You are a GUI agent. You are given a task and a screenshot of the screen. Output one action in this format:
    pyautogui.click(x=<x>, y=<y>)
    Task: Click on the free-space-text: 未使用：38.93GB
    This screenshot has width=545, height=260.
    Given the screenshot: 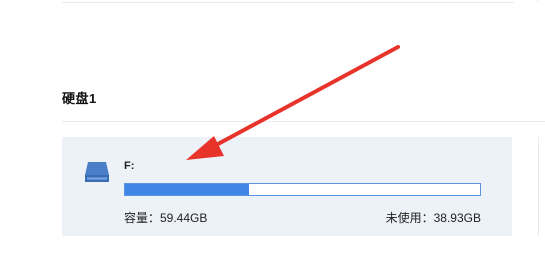 What is the action you would take?
    pyautogui.click(x=433, y=218)
    